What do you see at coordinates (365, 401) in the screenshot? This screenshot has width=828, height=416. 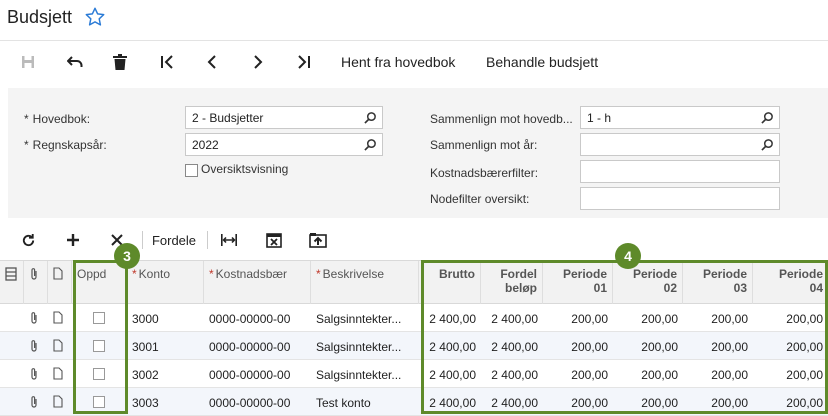 I see `cell-description: Test konto` at bounding box center [365, 401].